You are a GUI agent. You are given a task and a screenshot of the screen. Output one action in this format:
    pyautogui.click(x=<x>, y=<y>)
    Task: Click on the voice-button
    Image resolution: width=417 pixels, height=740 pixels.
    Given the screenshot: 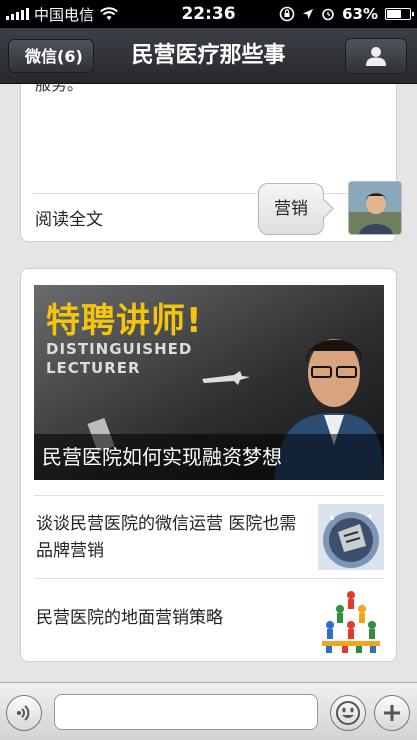 What is the action you would take?
    pyautogui.click(x=24, y=713)
    